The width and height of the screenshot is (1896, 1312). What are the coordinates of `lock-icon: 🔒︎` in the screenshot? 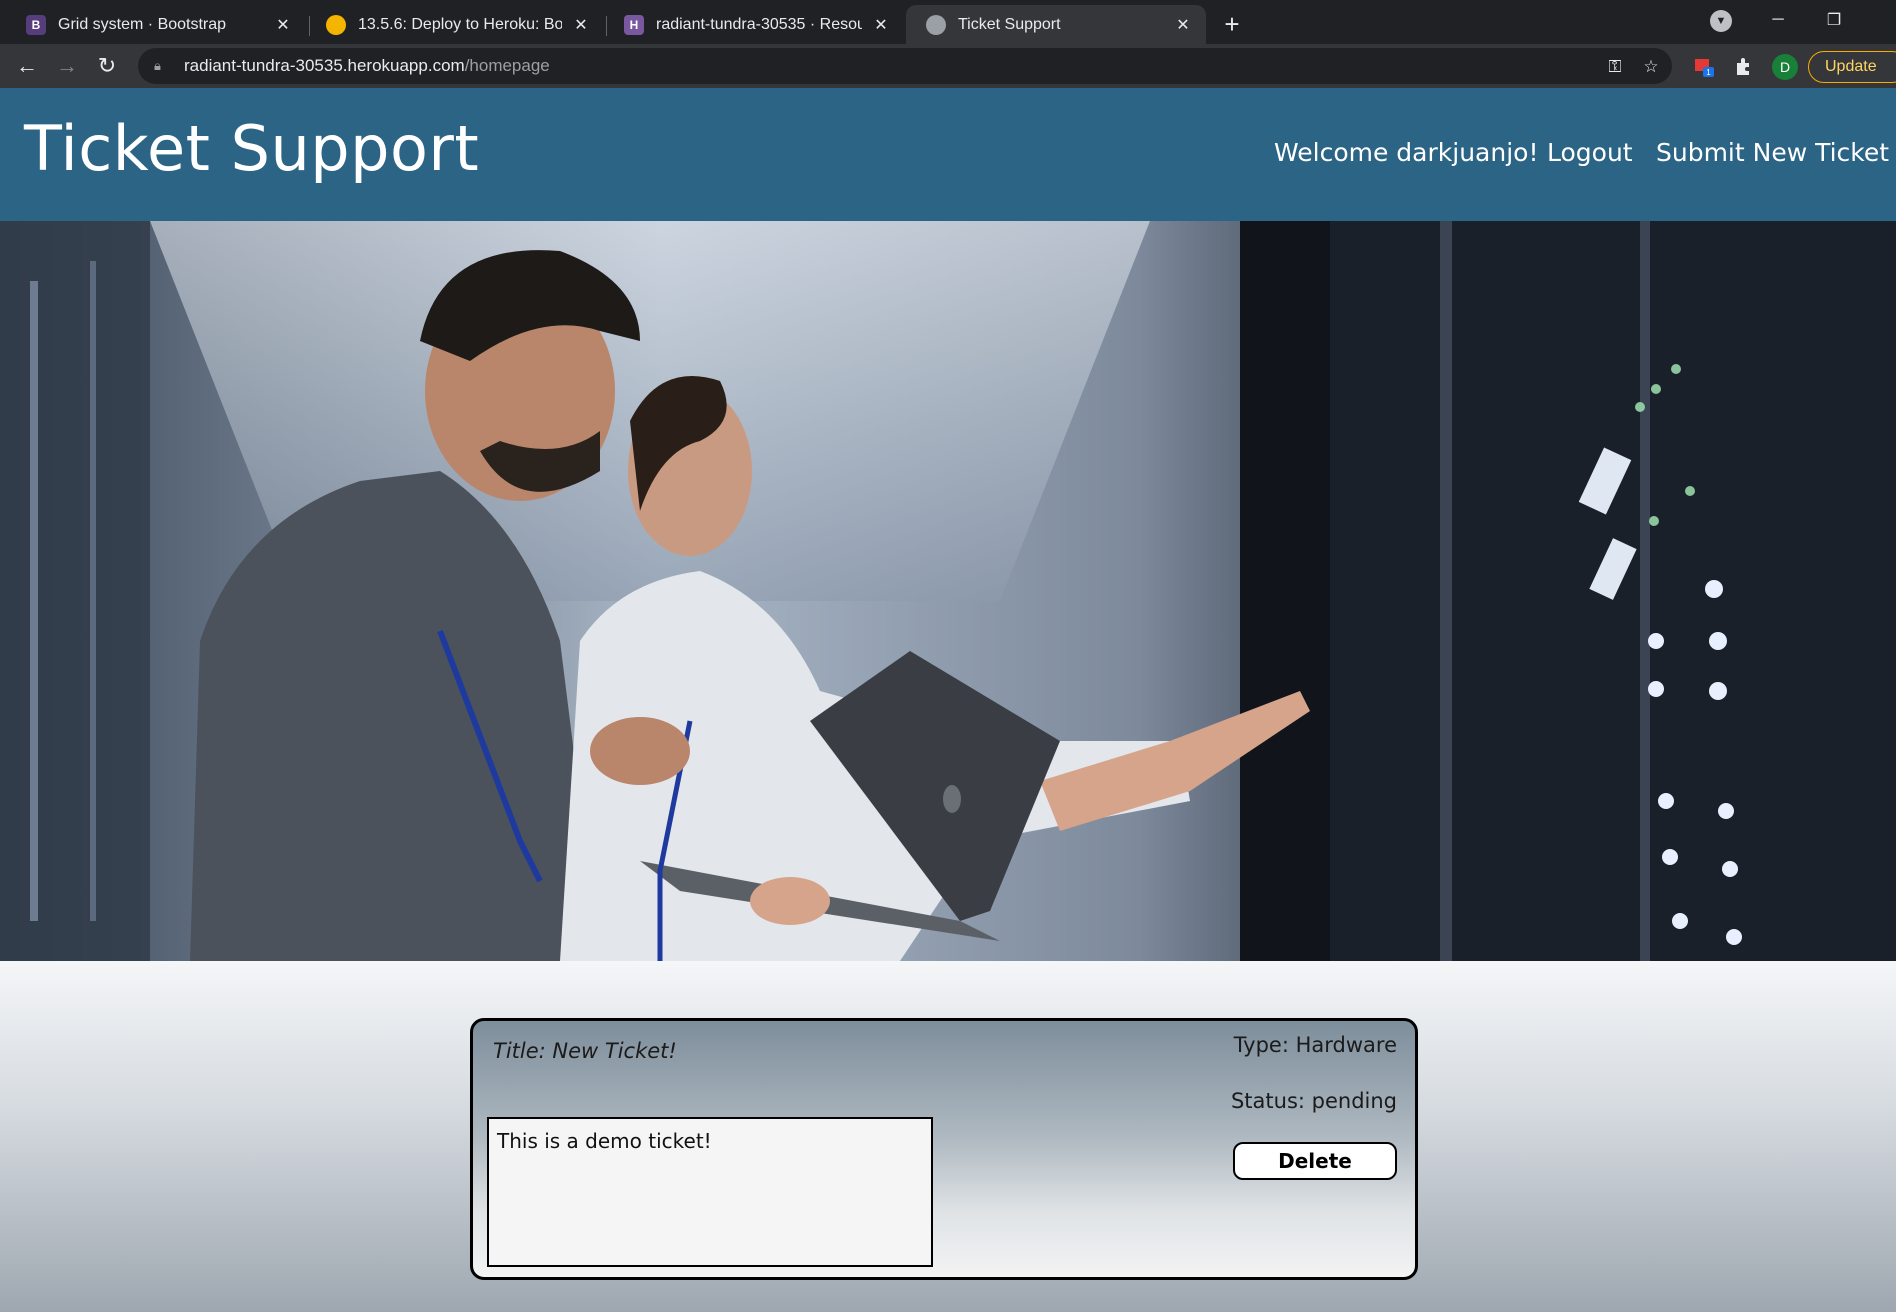 It's located at (161, 65).